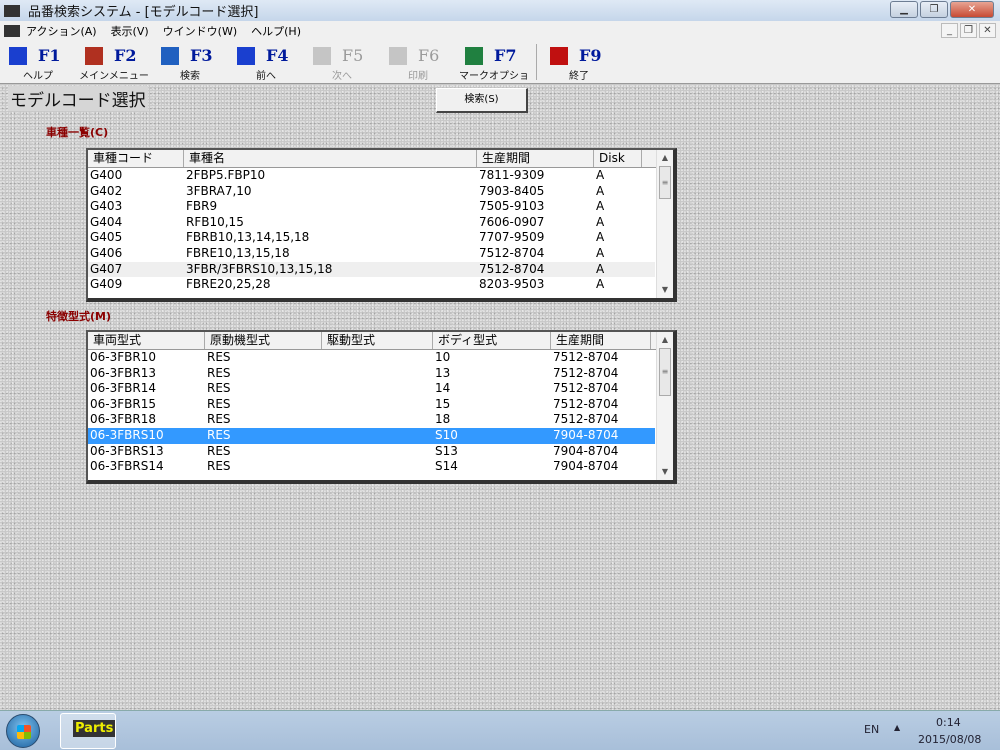 The width and height of the screenshot is (1000, 750). What do you see at coordinates (130, 31) in the screenshot?
I see `menu-view: 表示(V)` at bounding box center [130, 31].